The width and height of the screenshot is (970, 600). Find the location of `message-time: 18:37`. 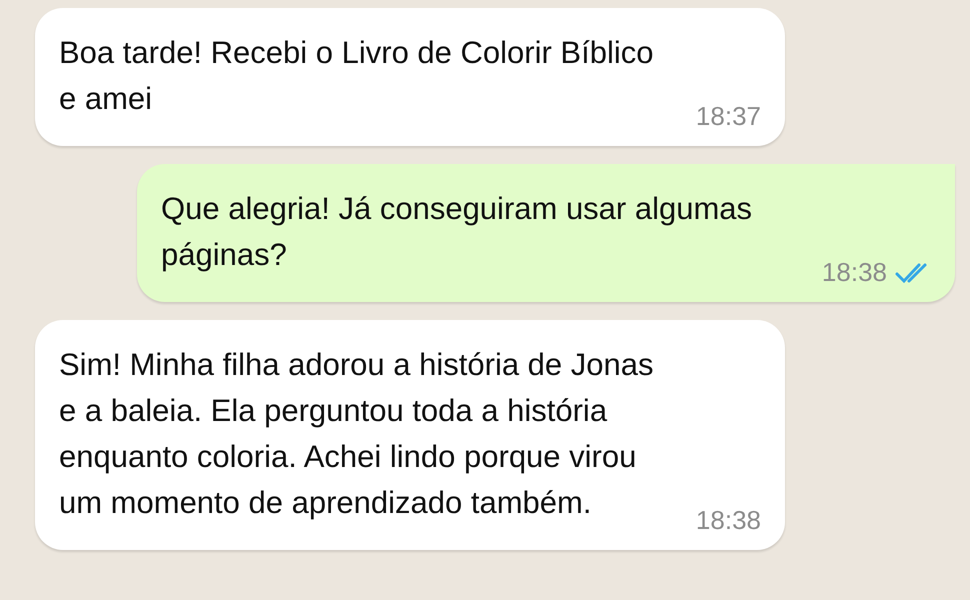

message-time: 18:37 is located at coordinates (728, 116).